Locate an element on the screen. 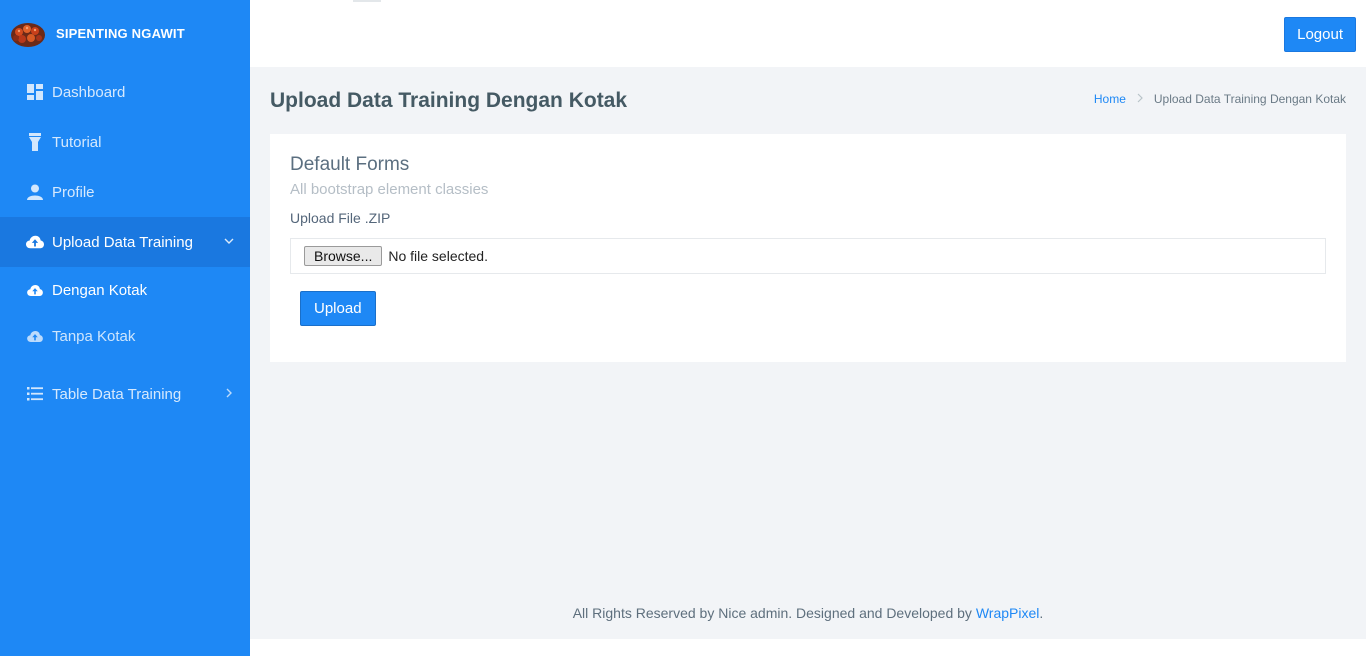  chevron-down-icon is located at coordinates (229, 241).